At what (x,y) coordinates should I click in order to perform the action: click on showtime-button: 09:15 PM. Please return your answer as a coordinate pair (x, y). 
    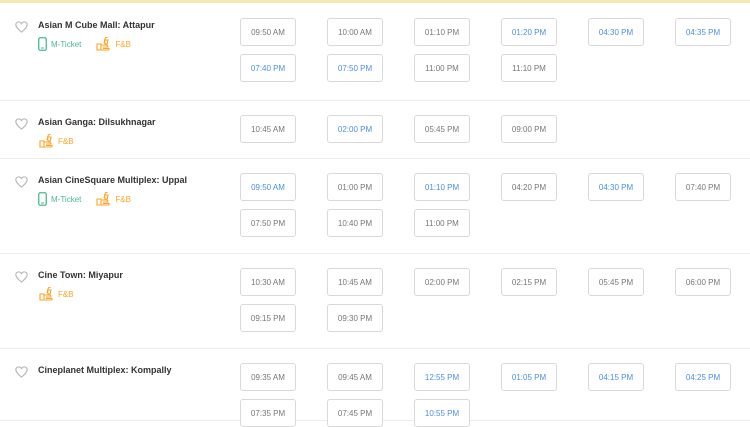
    Looking at the image, I should click on (268, 318).